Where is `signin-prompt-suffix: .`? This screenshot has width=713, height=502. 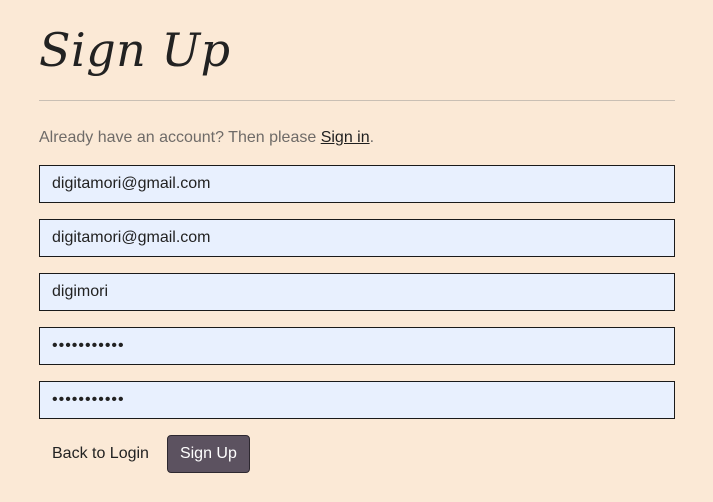
signin-prompt-suffix: . is located at coordinates (372, 137).